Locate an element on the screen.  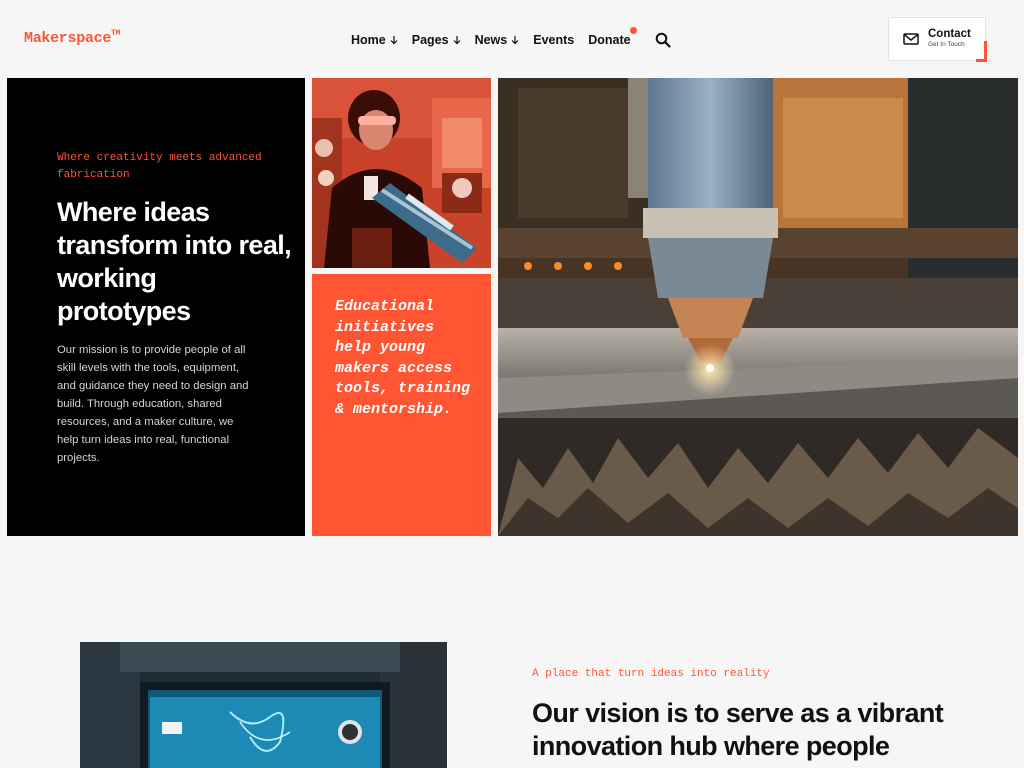
contact-button: Contact Get In Touch is located at coordinates (937, 39).